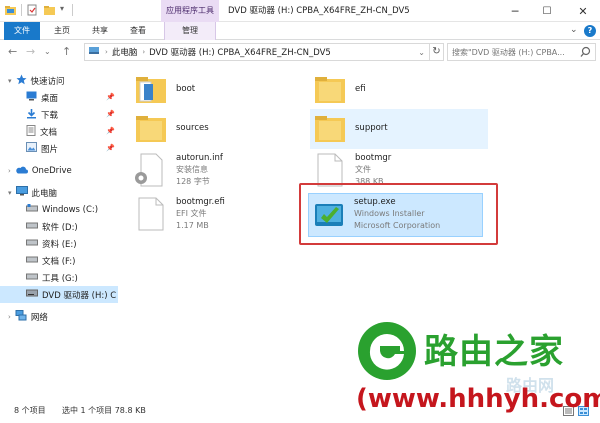 This screenshot has height=423, width=600. I want to click on breadcrumb-dvd-drive: DVD 驱动器 (H:) CPBA_X64FRE_ZH-CN_DV5, so click(240, 52).